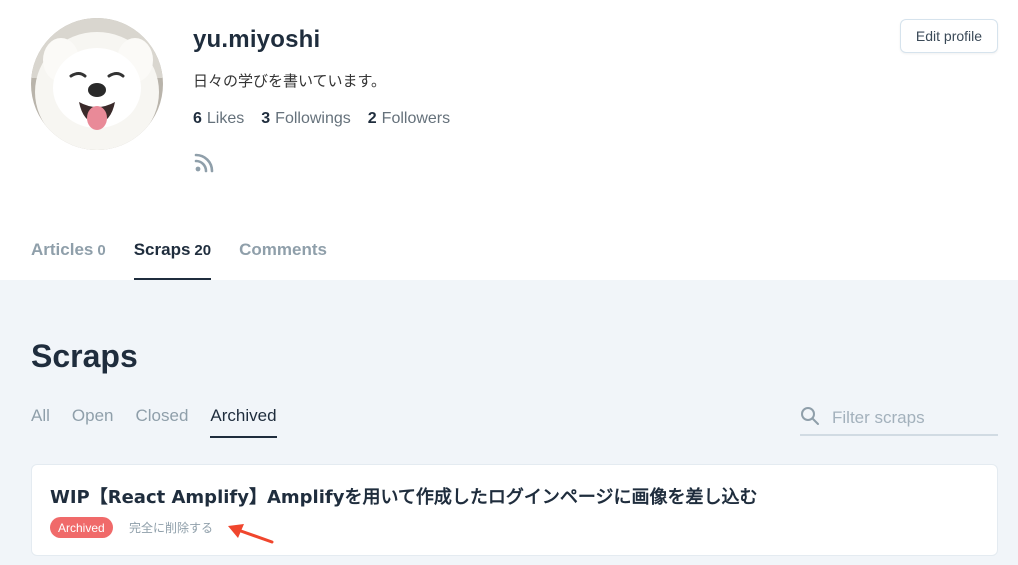  Describe the element at coordinates (266, 118) in the screenshot. I see `followings-count: 3` at that location.